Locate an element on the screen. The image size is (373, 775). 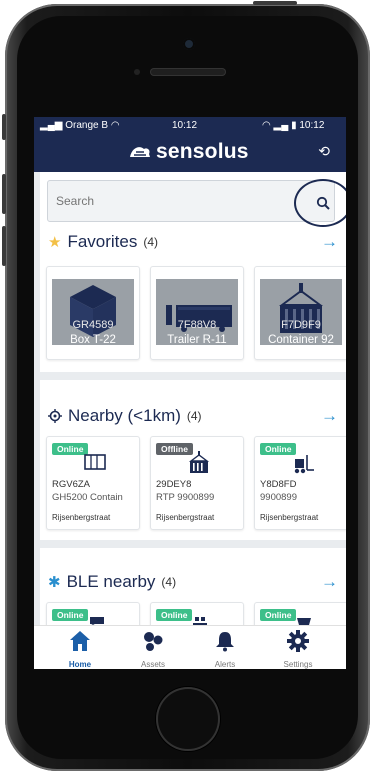
star-icon: ★ is located at coordinates (55, 242).